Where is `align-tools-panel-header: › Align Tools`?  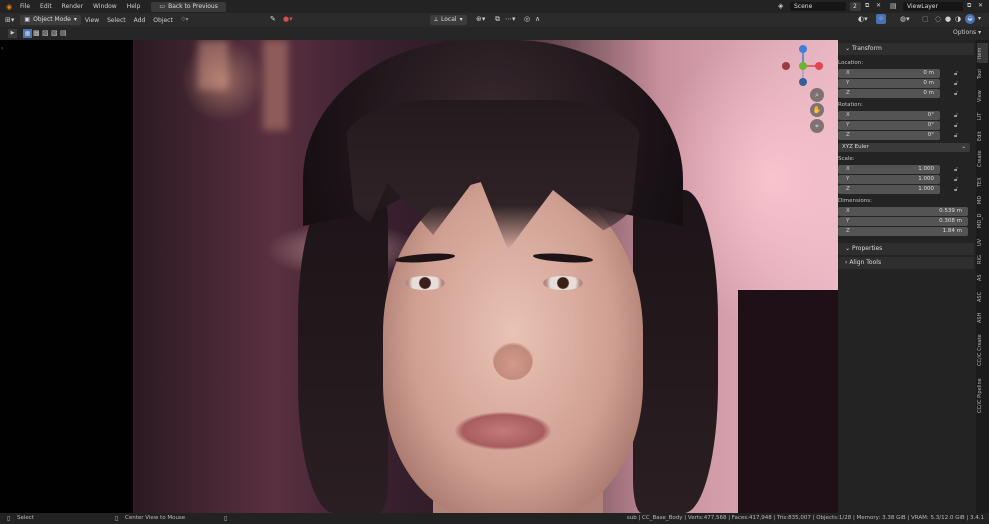
align-tools-panel-header: › Align Tools is located at coordinates (906, 263).